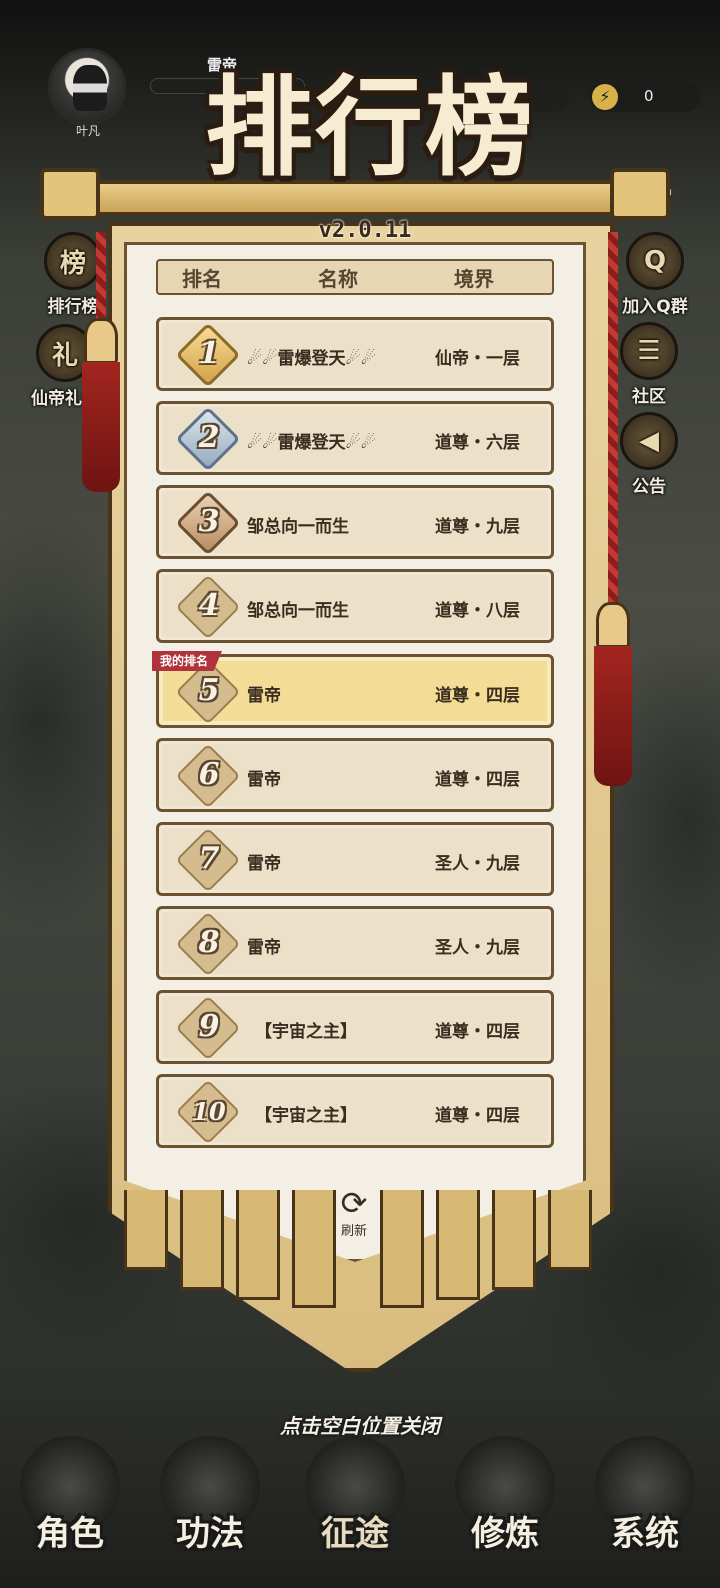 The height and width of the screenshot is (1588, 720). Describe the element at coordinates (649, 96) in the screenshot. I see `energy-value: 0` at that location.